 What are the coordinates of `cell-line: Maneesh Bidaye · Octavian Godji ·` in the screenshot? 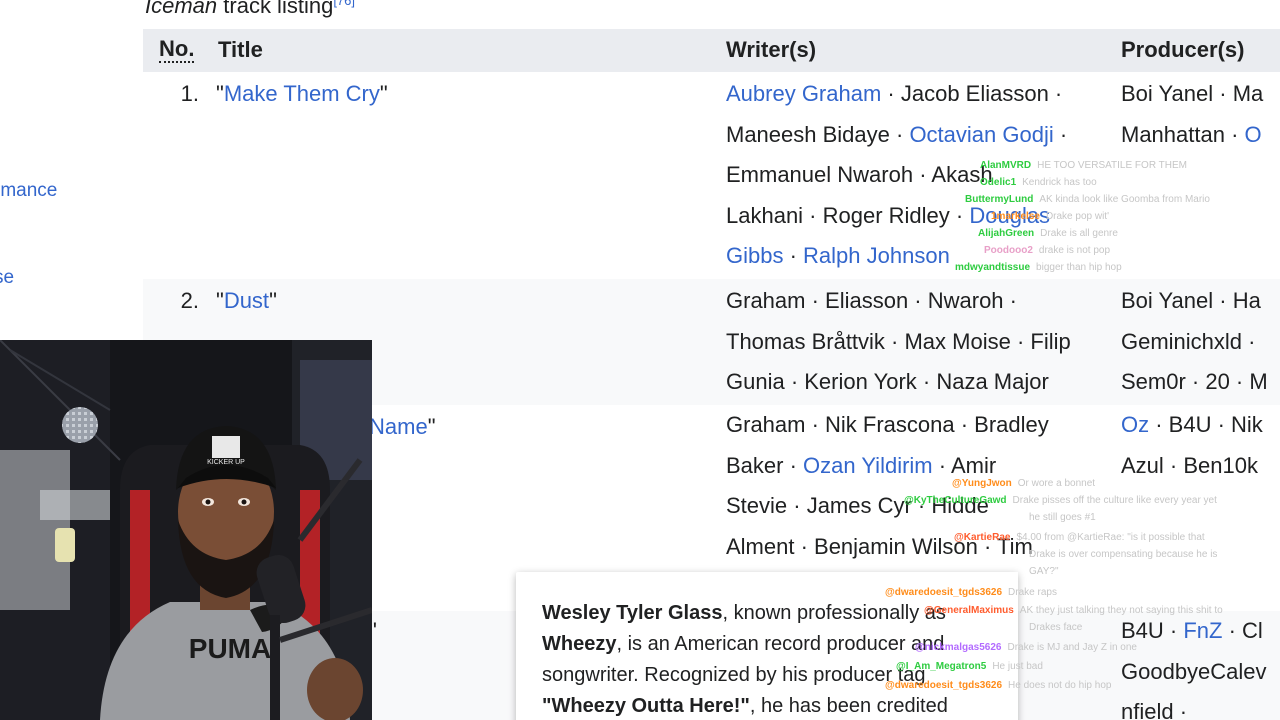 It's located at (896, 135).